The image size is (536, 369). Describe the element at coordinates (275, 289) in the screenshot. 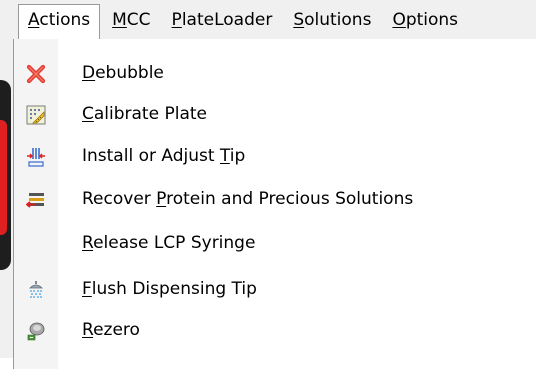

I see `menu-item-flush-dispensing-tip: Flush Dispensing Tip` at that location.